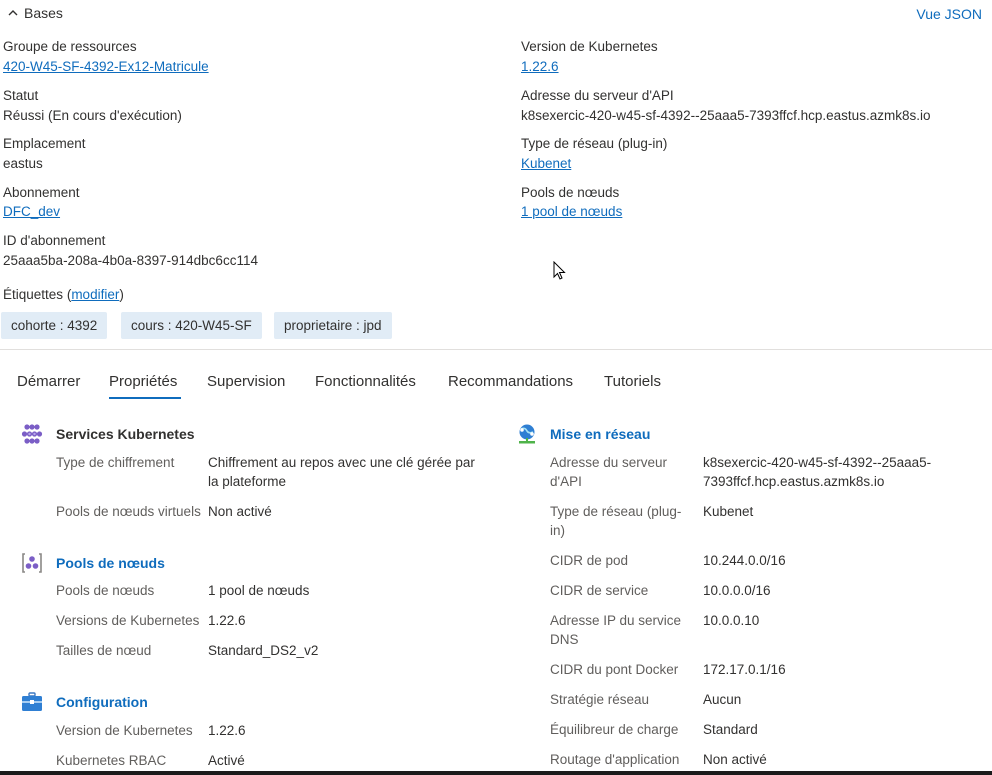 The height and width of the screenshot is (775, 992). I want to click on net-api-server-label-line1: Adresse du serveur, so click(609, 462).